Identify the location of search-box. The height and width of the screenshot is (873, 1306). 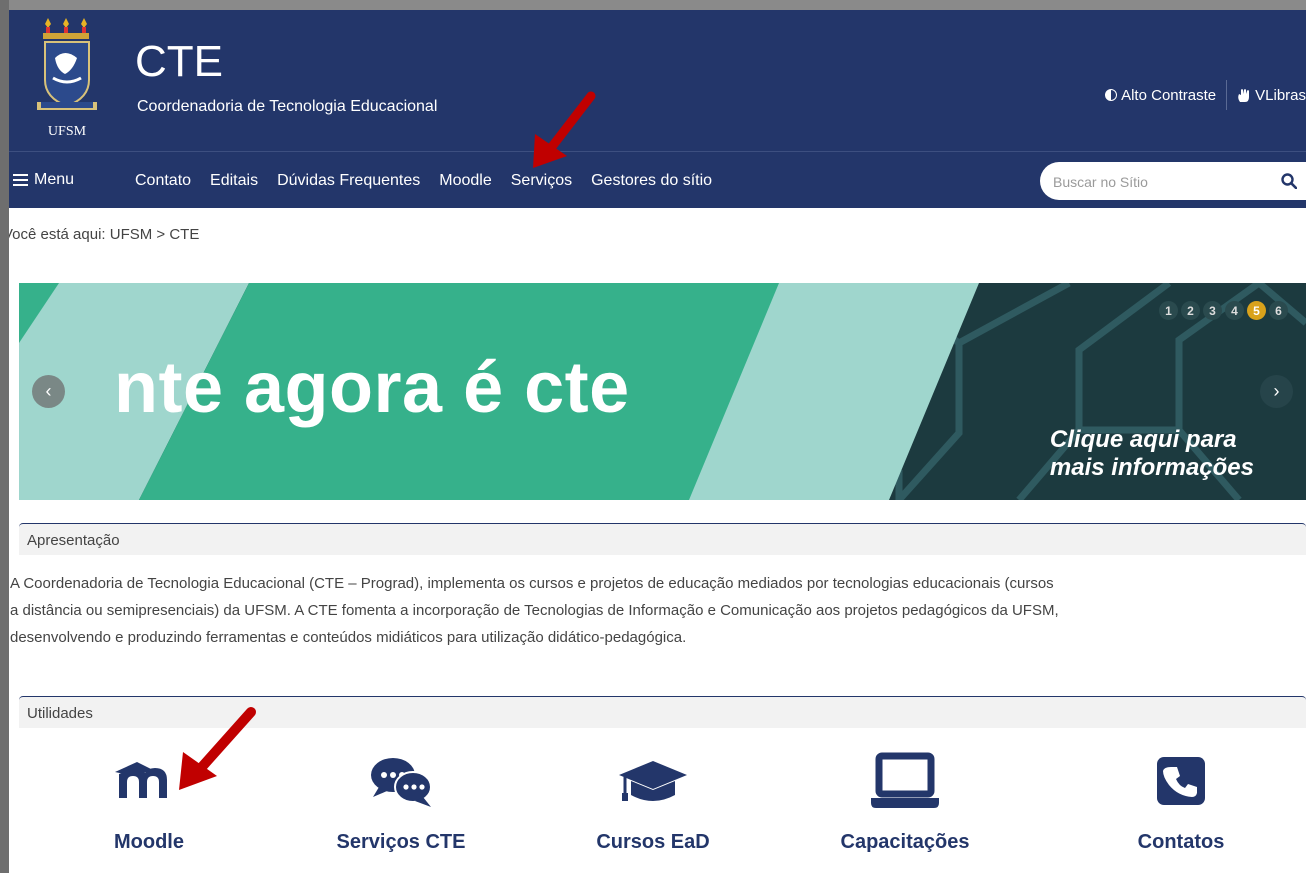
(1173, 181).